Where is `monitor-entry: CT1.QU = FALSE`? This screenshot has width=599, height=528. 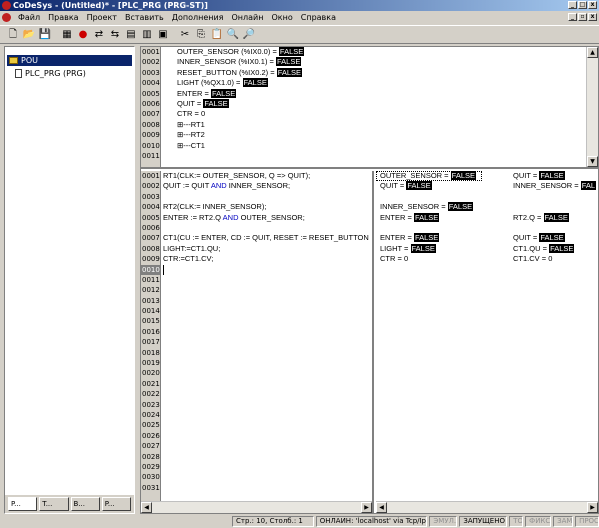
monitor-entry: CT1.QU = FALSE is located at coordinates (544, 248).